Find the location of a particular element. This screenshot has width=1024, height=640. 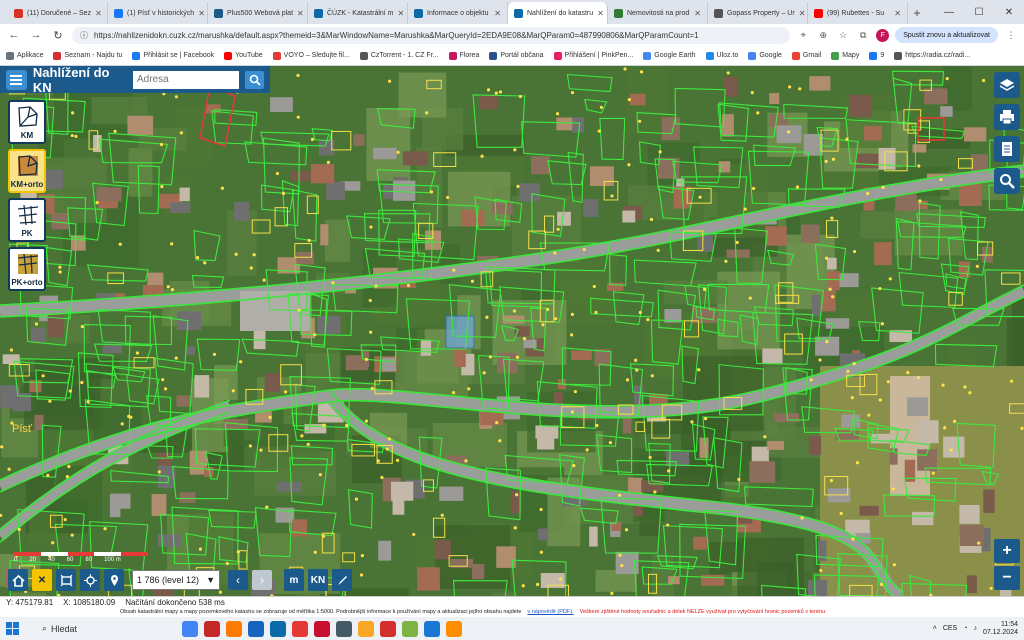

volume-icon: ♪ is located at coordinates (975, 628).